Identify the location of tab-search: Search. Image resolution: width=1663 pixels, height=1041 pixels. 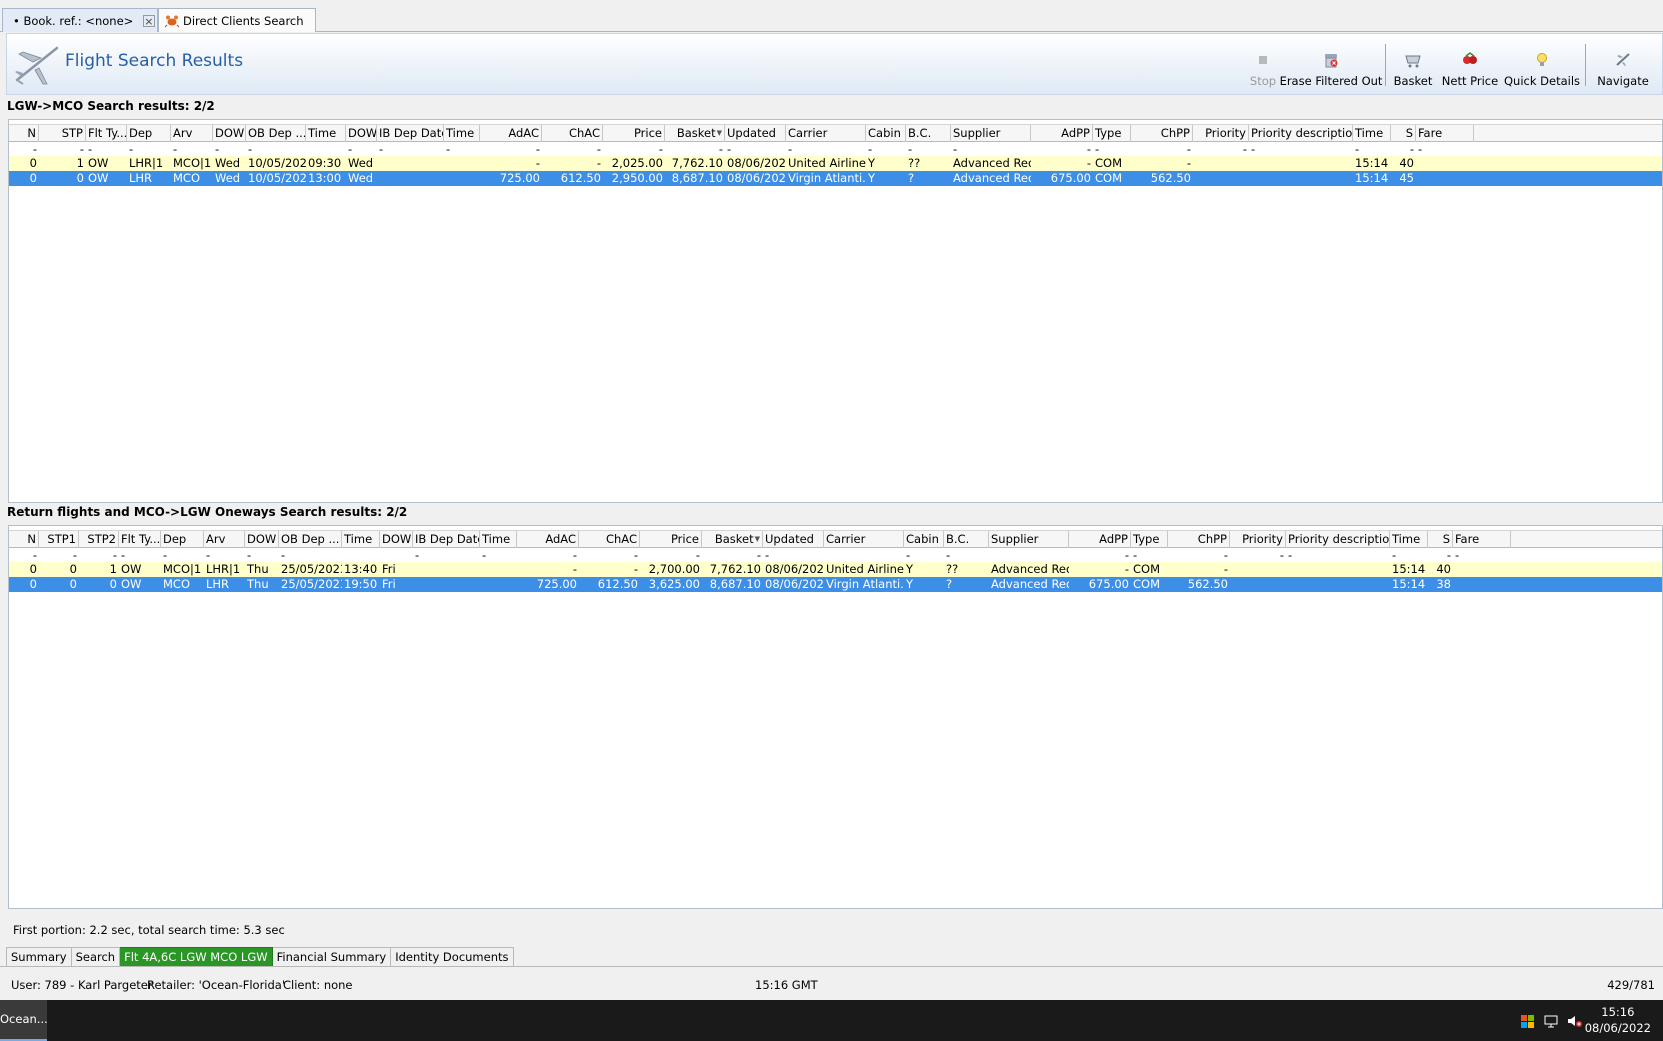
(96, 957).